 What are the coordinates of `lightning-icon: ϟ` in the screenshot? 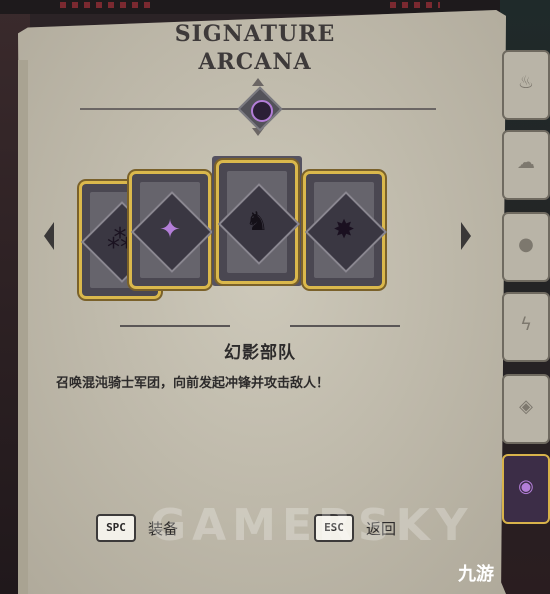 It's located at (526, 324).